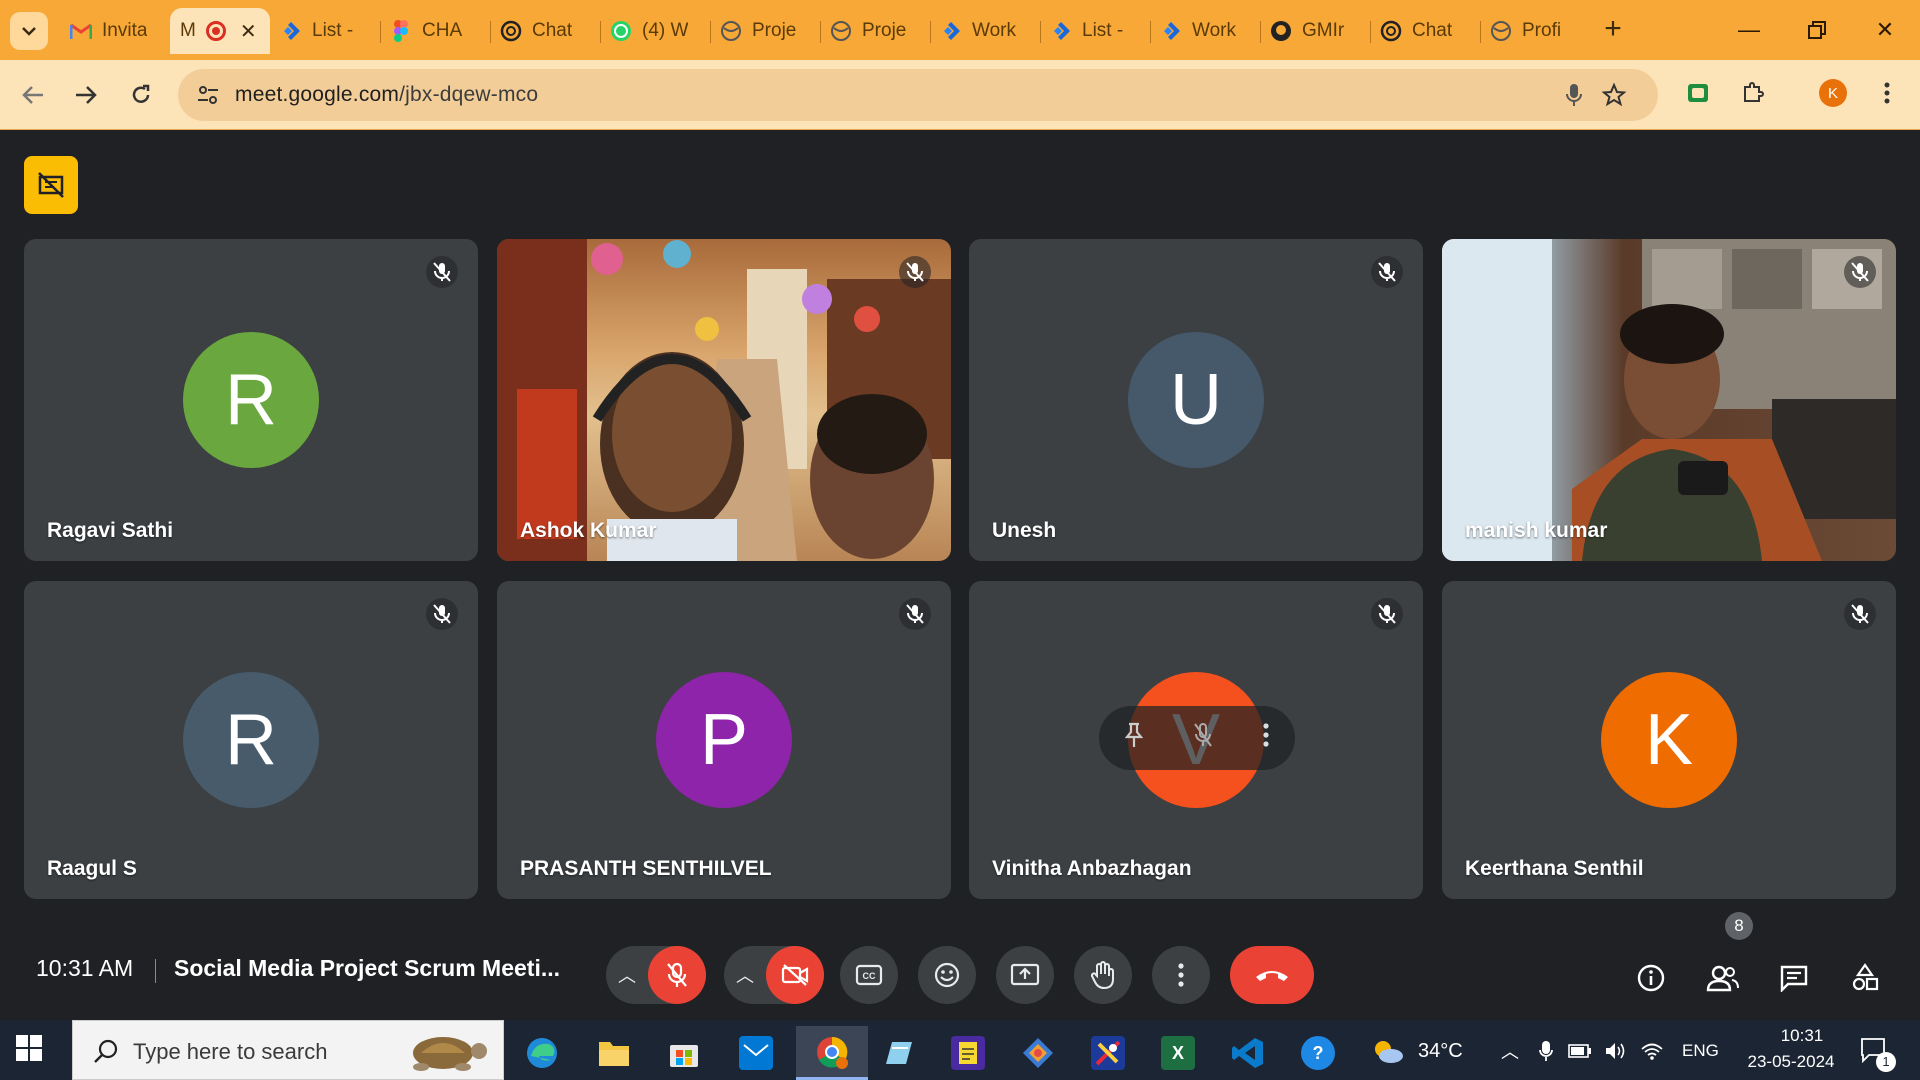 This screenshot has height=1080, width=1920. What do you see at coordinates (646, 868) in the screenshot?
I see `participant-name: PRASANTH SENTHILVEL` at bounding box center [646, 868].